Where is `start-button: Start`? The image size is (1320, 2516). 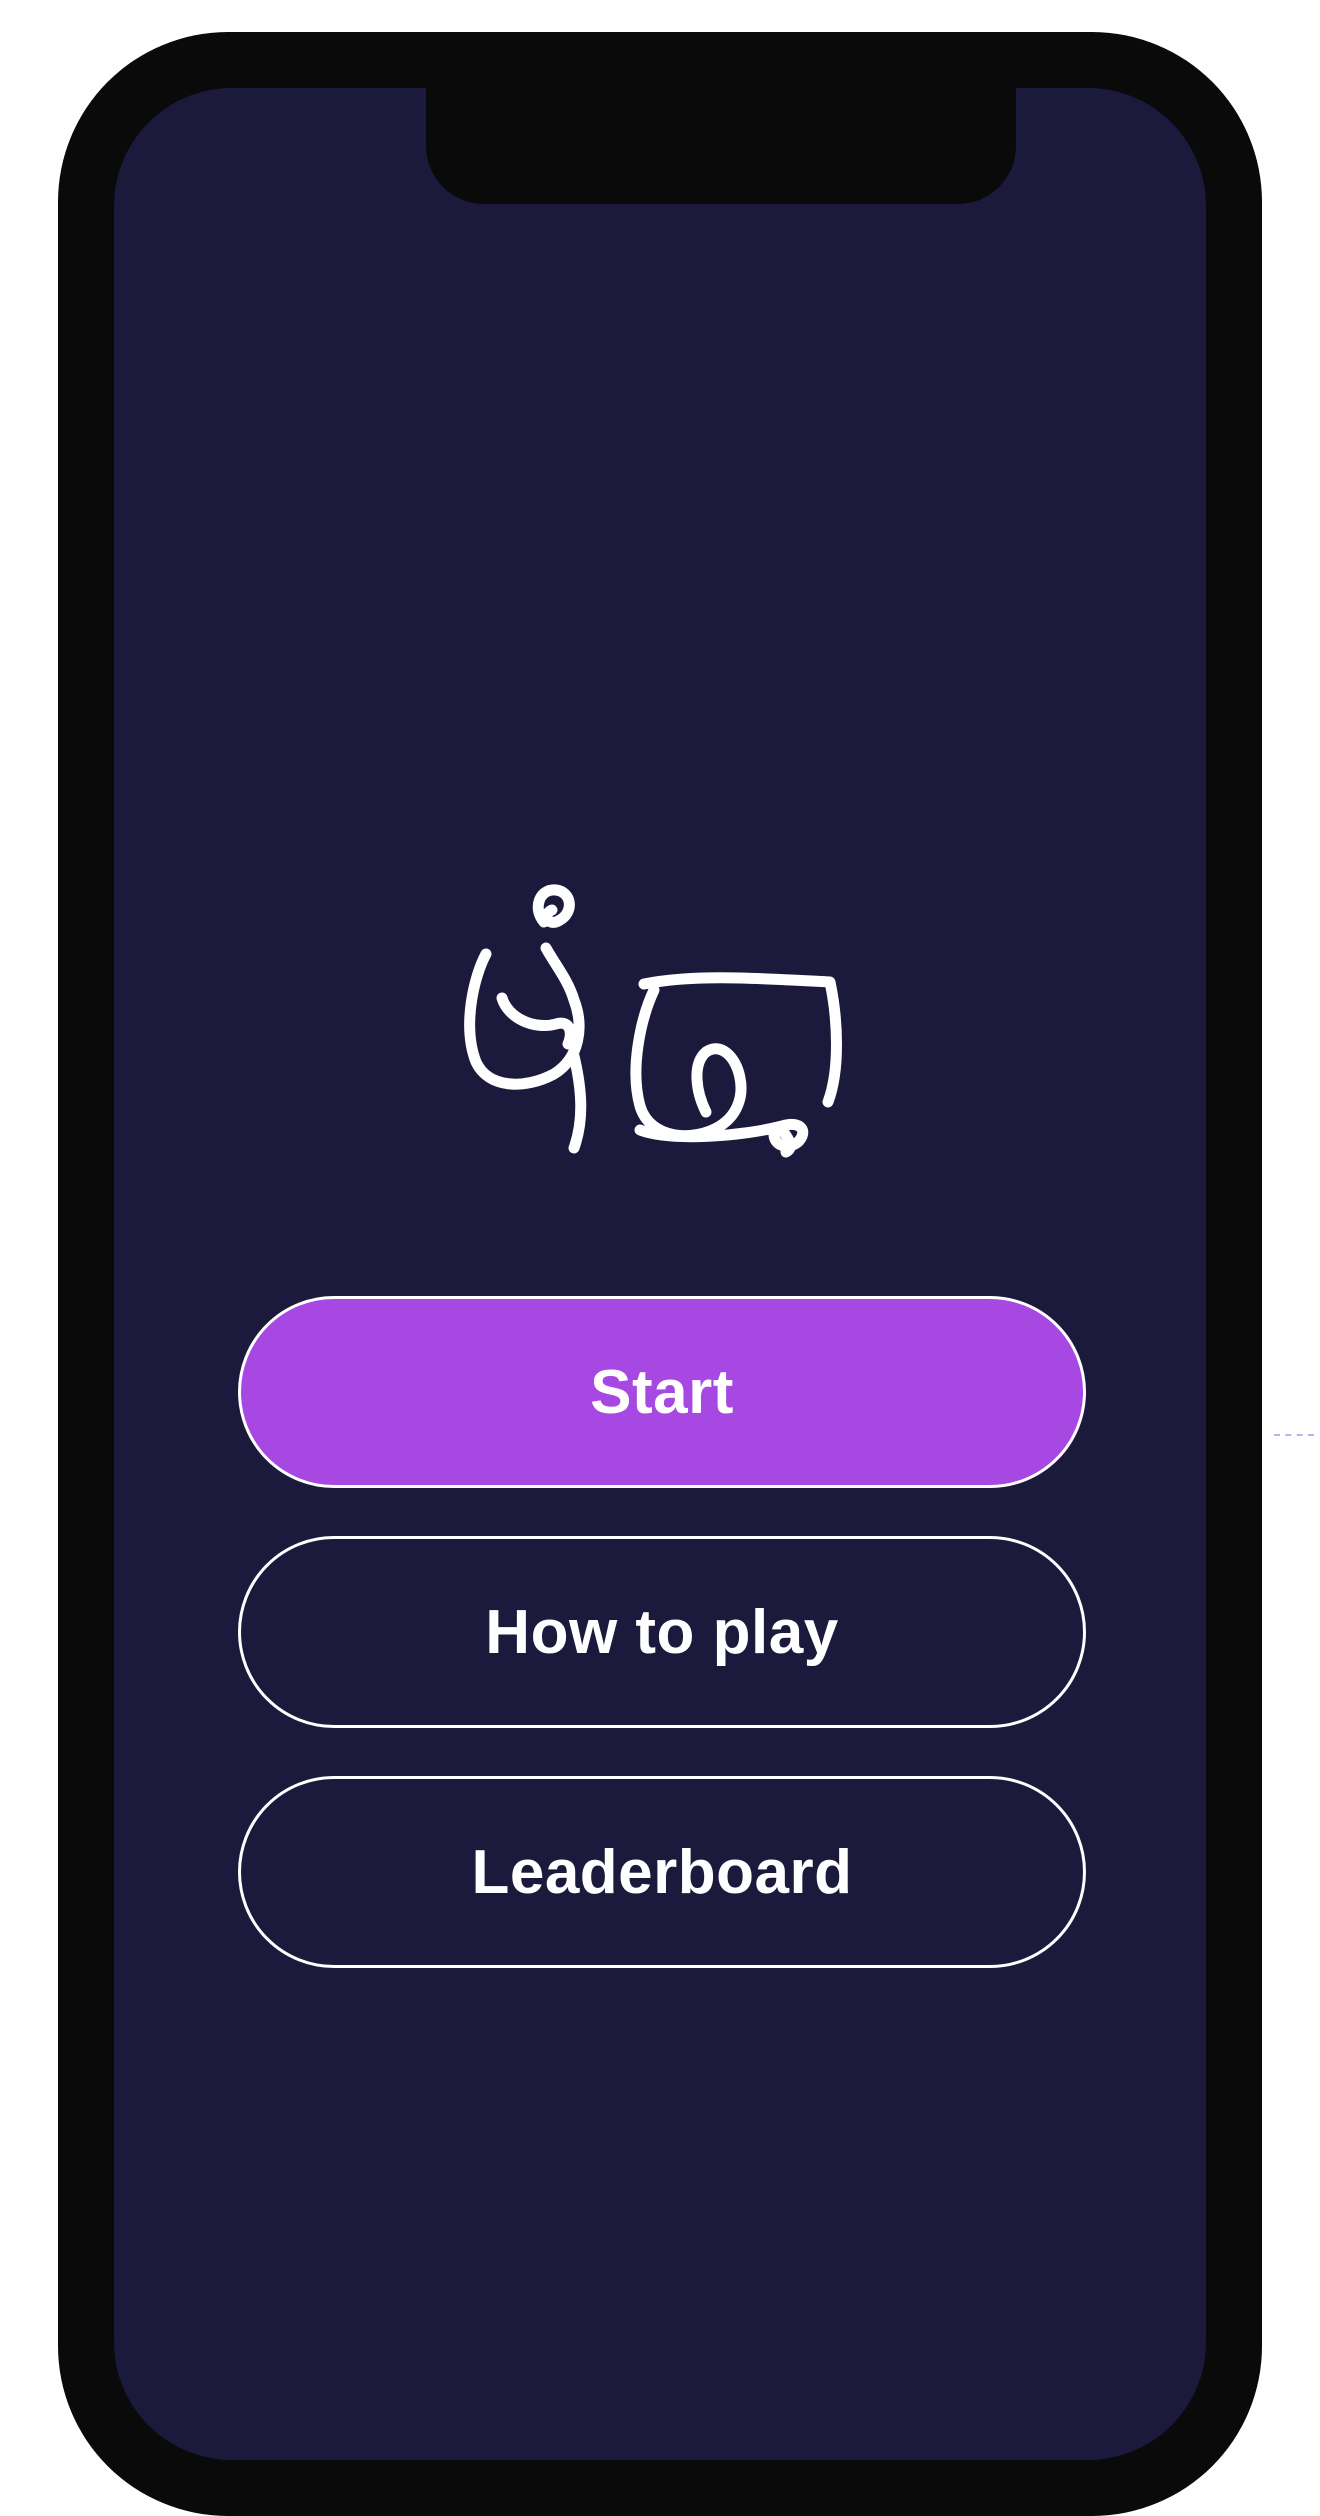
start-button: Start is located at coordinates (662, 1392).